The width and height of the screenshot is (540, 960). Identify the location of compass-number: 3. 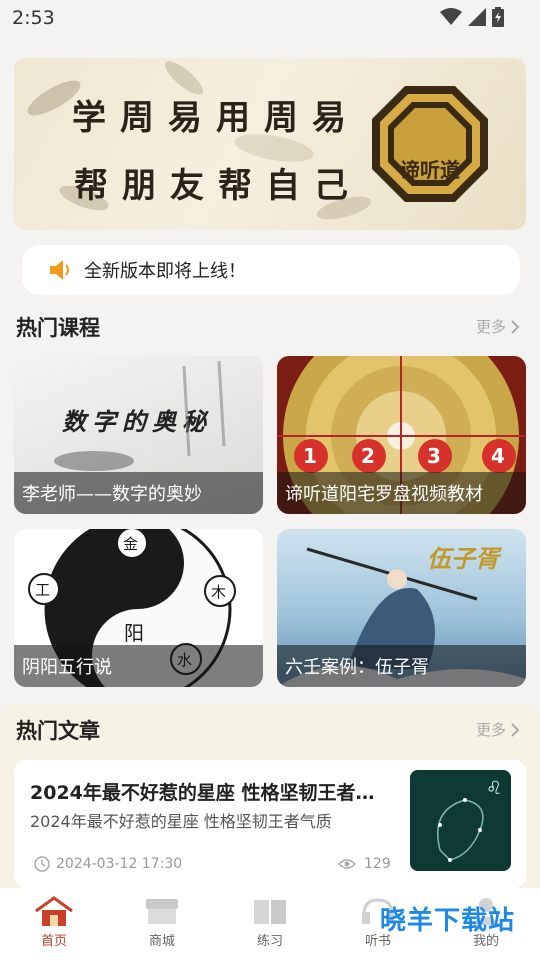
(434, 456).